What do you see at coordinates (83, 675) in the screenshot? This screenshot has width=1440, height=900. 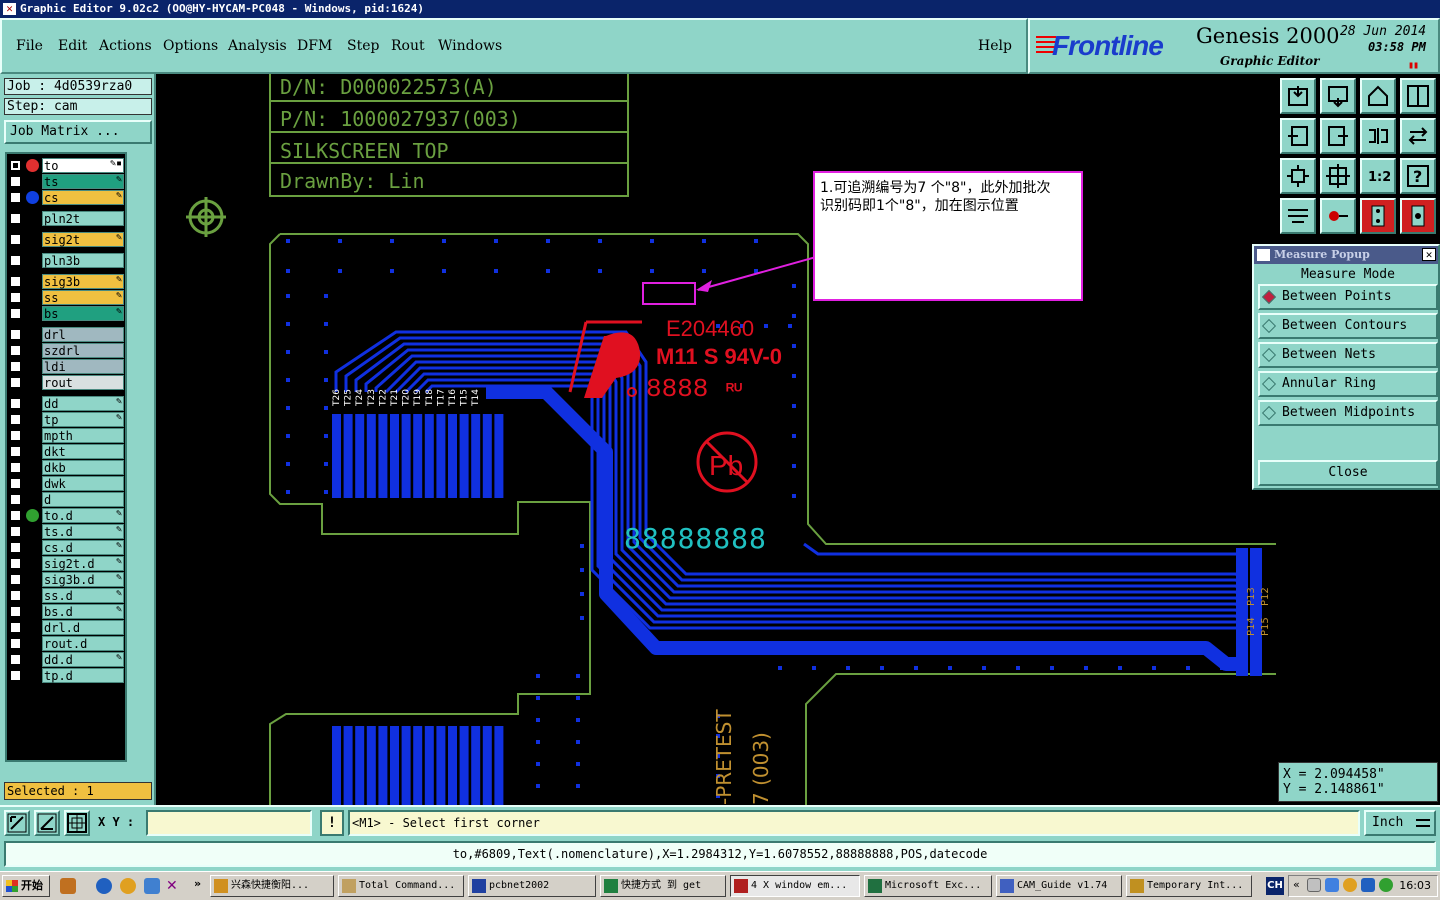 I see `layer-name: tp.d` at bounding box center [83, 675].